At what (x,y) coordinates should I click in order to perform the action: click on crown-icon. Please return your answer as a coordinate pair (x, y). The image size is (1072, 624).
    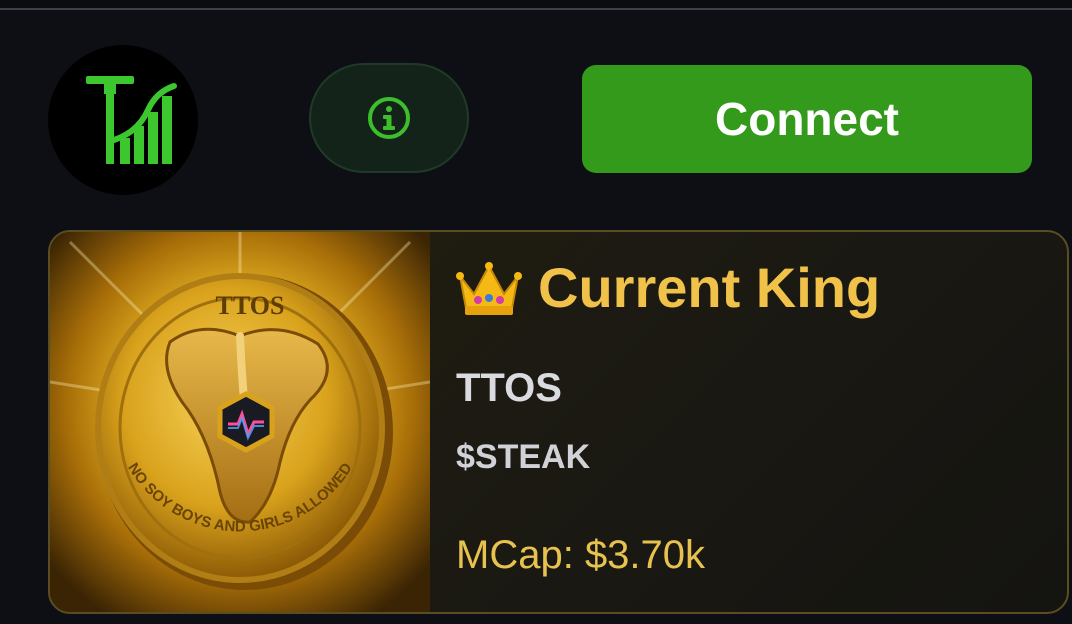
    Looking at the image, I should click on (489, 288).